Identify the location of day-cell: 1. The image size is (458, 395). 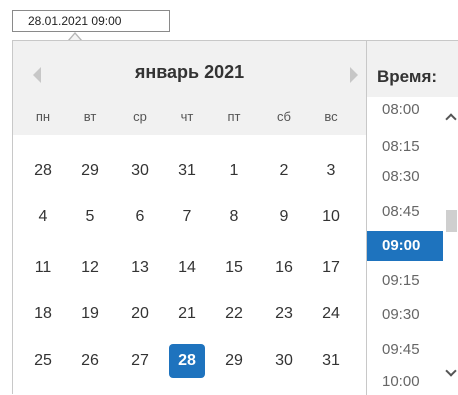
(234, 171).